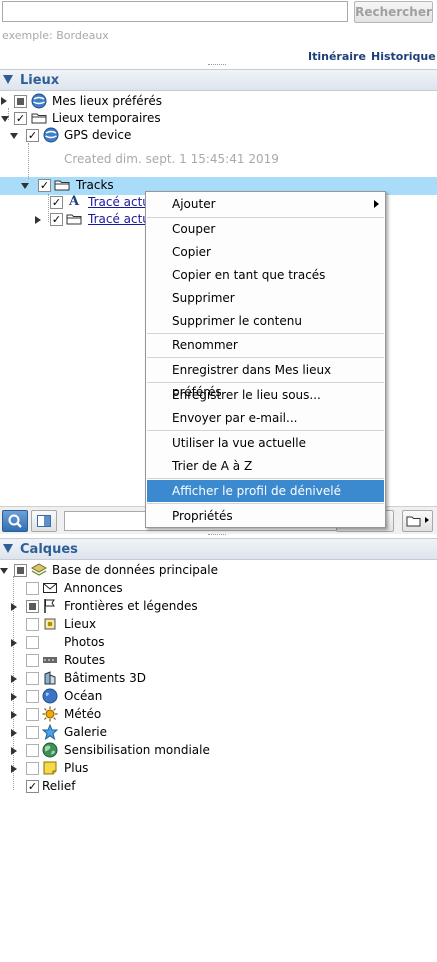  Describe the element at coordinates (265, 252) in the screenshot. I see `menu-item-copy: Copier` at that location.